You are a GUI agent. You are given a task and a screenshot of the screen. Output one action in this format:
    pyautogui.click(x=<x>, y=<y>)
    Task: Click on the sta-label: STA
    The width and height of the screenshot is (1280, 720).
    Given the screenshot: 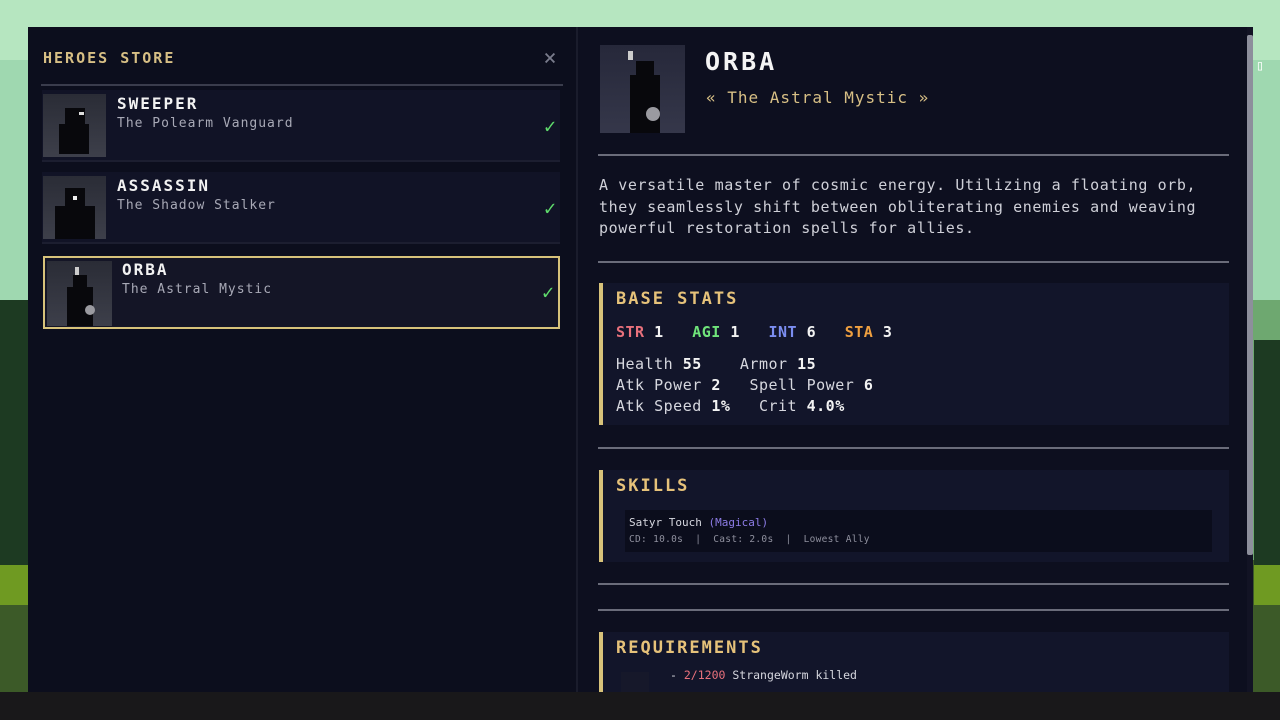 What is the action you would take?
    pyautogui.click(x=859, y=332)
    